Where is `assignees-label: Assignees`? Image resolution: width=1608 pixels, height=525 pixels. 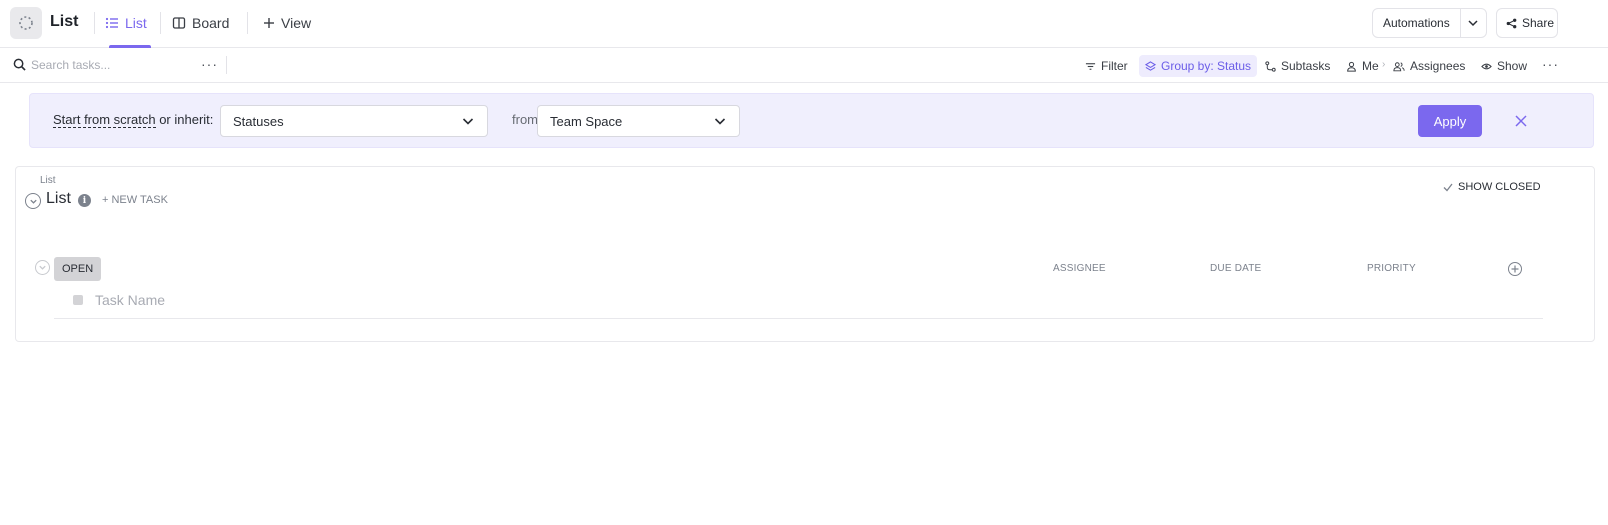
assignees-label: Assignees is located at coordinates (1438, 66).